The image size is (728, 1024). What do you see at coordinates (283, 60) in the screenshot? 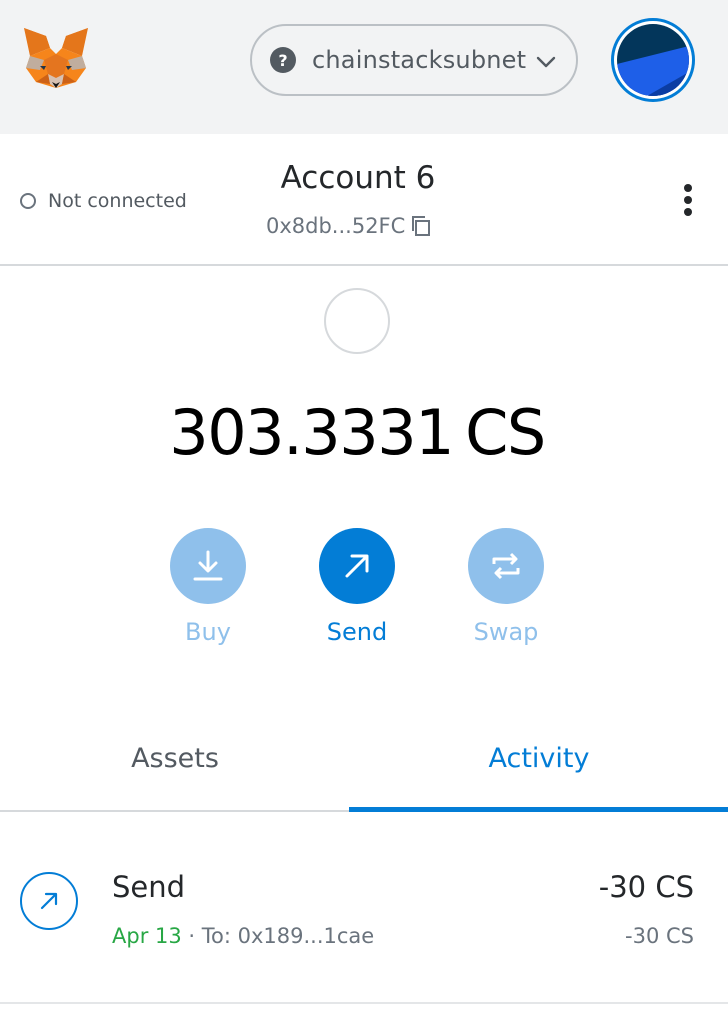
I see `network-help-icon: ?` at bounding box center [283, 60].